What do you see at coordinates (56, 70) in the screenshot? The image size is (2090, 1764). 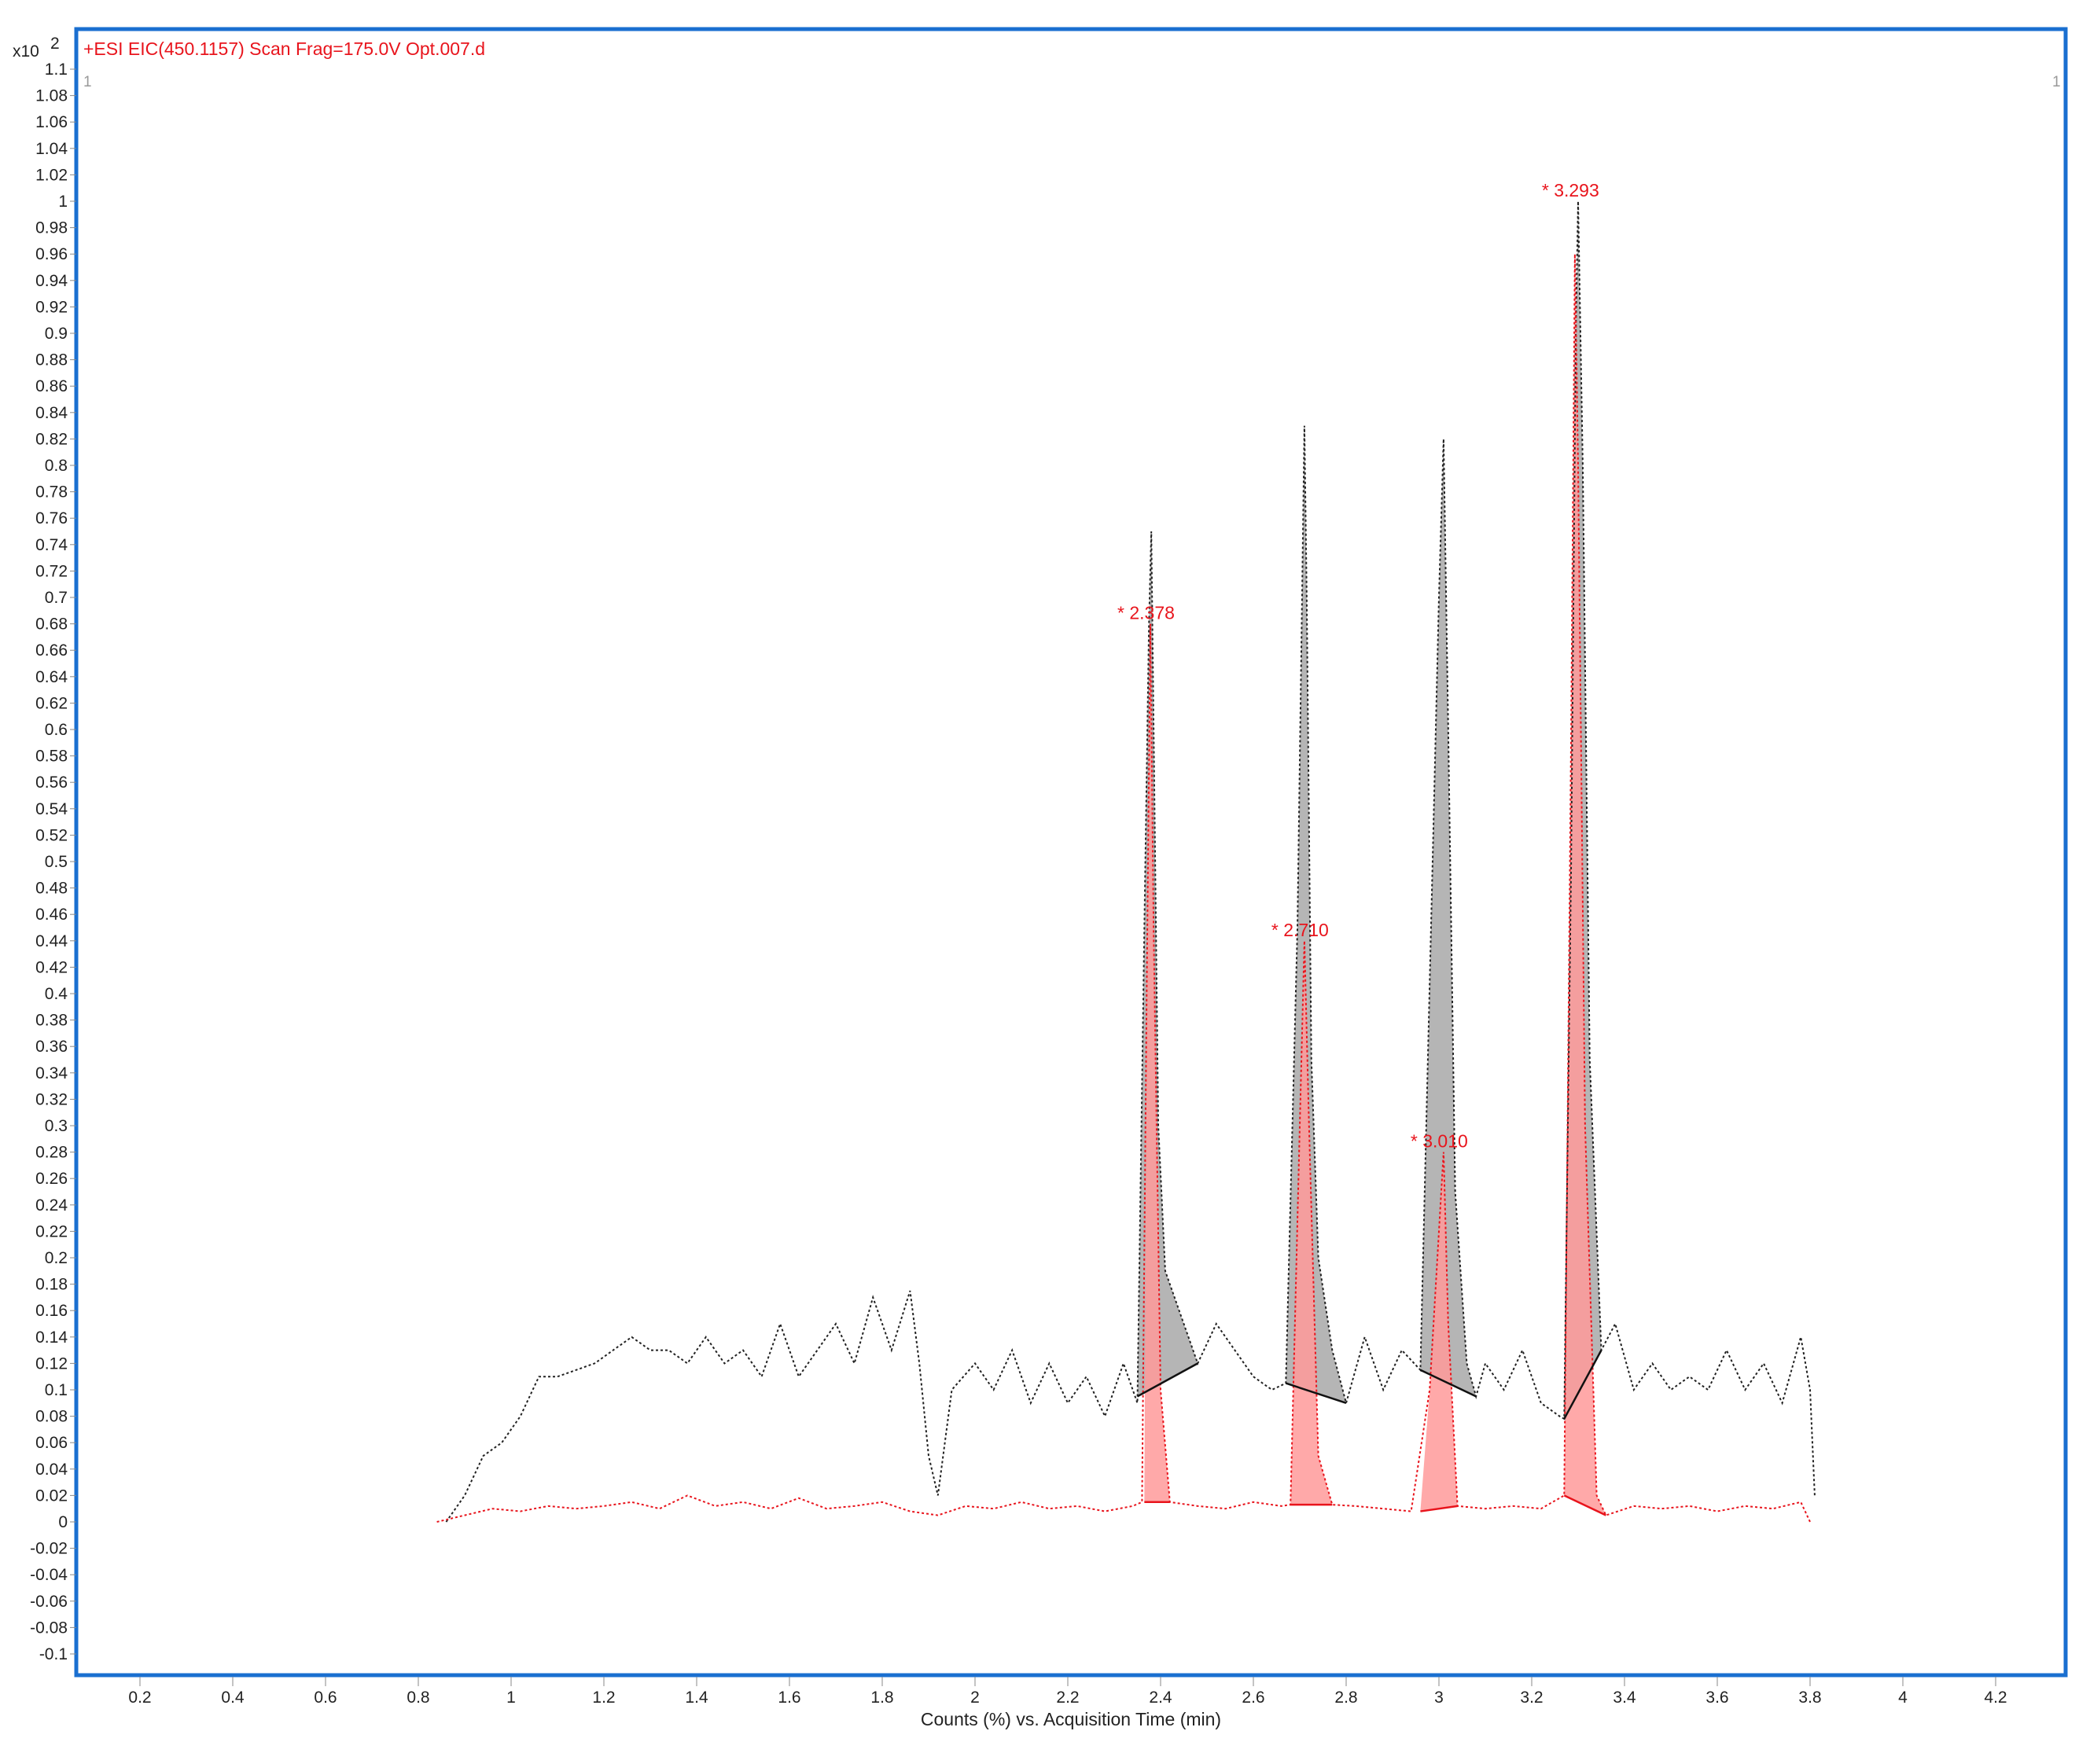 I see `y-tick-label: 1.1` at bounding box center [56, 70].